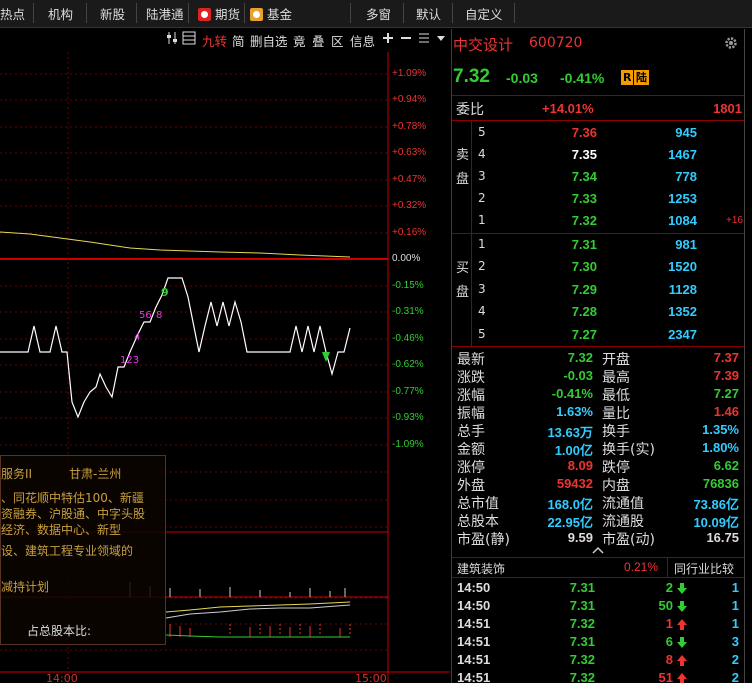  Describe the element at coordinates (145, 315) in the screenshot. I see `marker-56: 56` at that location.